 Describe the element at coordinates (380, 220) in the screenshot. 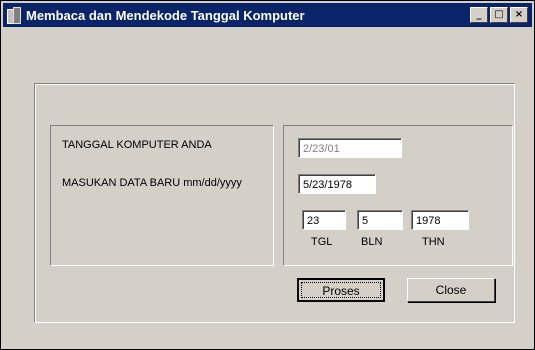

I see `month-input: 5` at that location.